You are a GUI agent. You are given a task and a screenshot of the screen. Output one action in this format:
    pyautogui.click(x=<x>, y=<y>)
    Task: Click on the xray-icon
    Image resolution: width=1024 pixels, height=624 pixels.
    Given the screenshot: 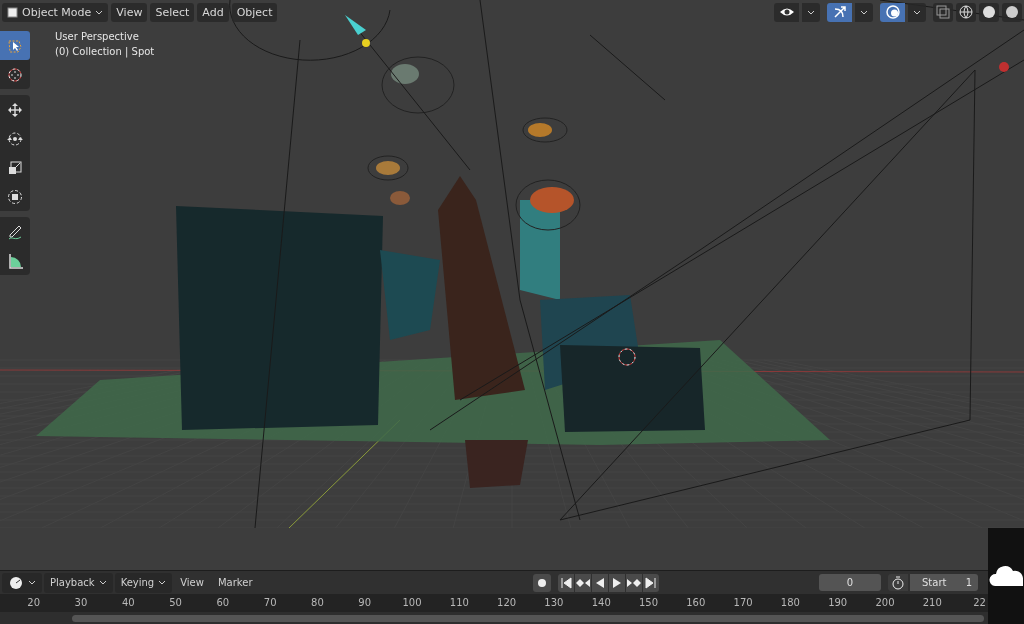 What is the action you would take?
    pyautogui.click(x=943, y=12)
    